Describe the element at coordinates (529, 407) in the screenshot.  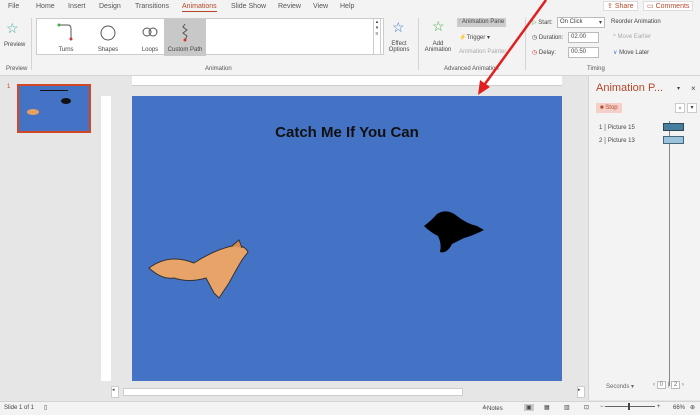
I see `normal-view-icon: ▣` at that location.